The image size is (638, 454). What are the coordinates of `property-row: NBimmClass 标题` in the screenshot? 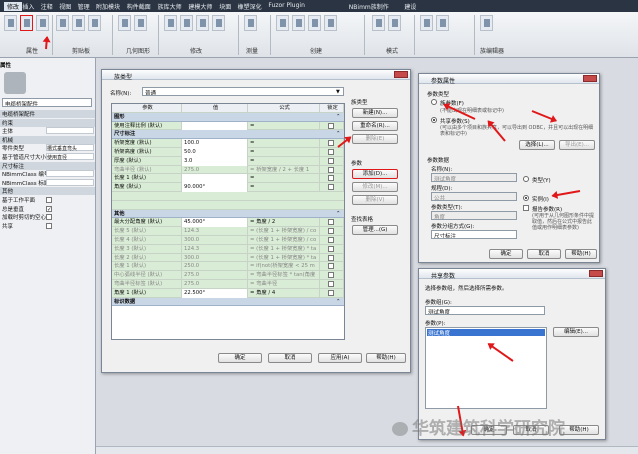 It's located at (47, 182).